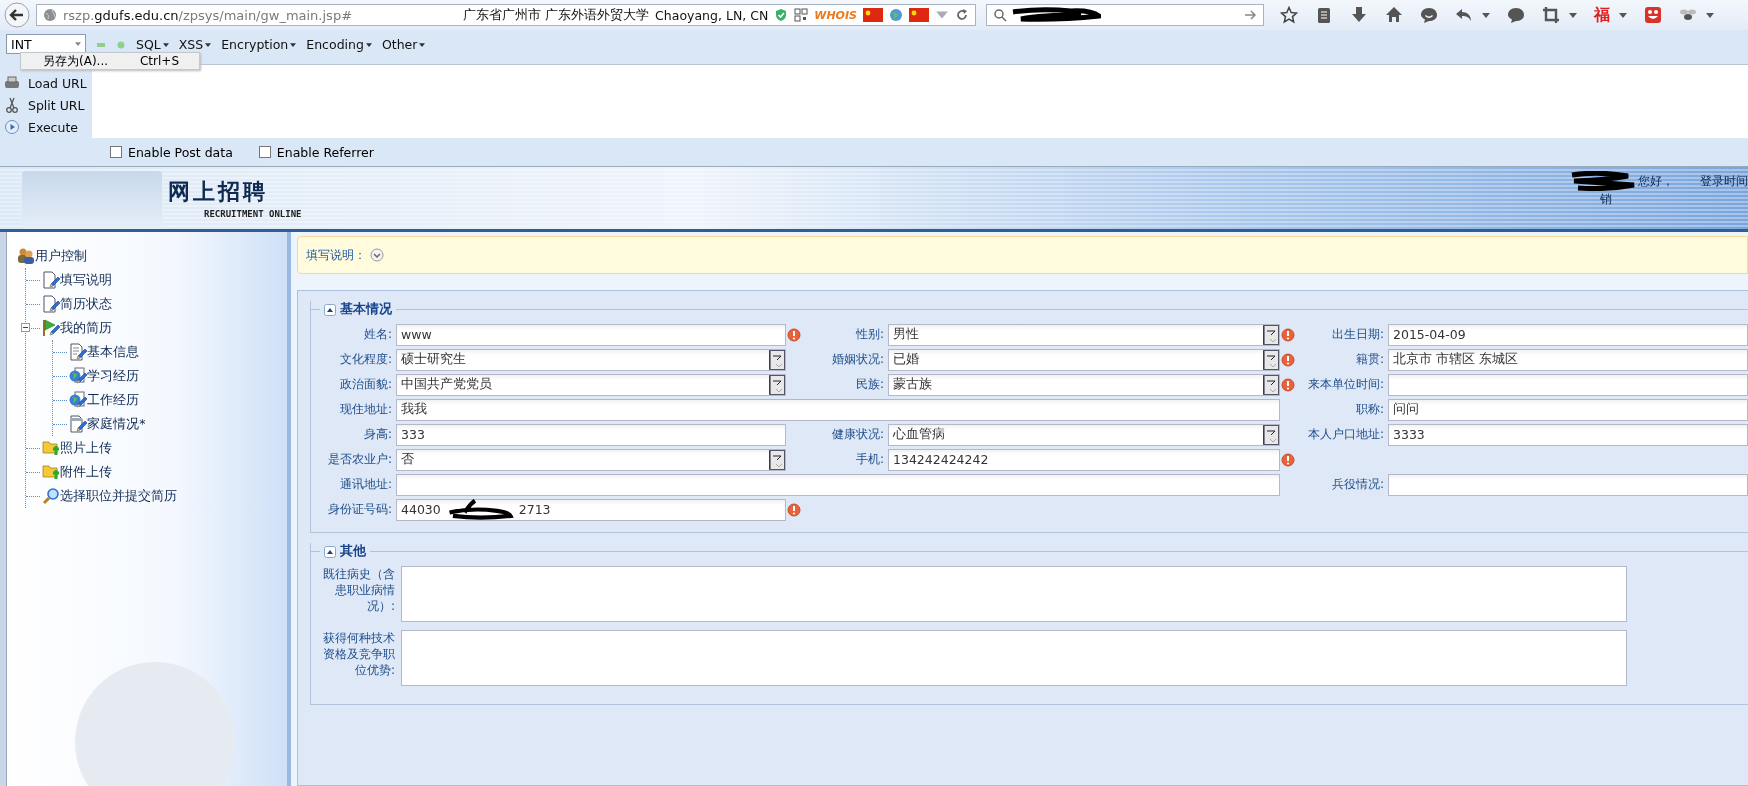 The width and height of the screenshot is (1748, 786). Describe the element at coordinates (86, 472) in the screenshot. I see `tree-item: 附件上传` at that location.